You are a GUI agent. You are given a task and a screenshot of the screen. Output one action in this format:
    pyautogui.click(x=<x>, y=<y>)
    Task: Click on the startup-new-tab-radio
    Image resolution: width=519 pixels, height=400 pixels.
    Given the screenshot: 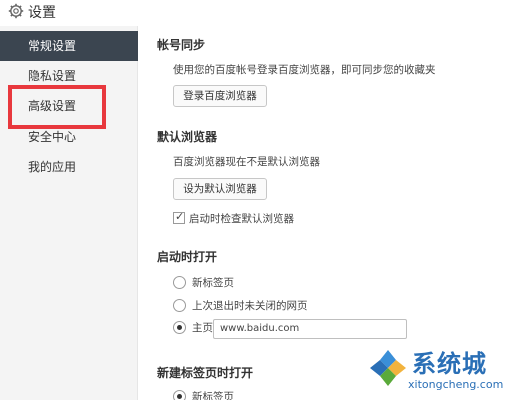 What is the action you would take?
    pyautogui.click(x=179, y=282)
    